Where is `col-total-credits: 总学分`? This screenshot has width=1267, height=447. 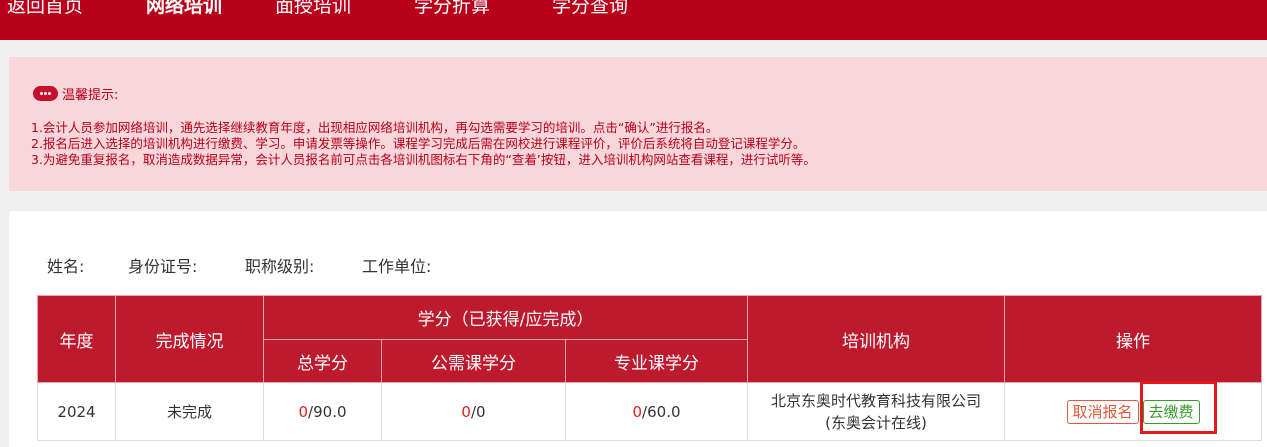
col-total-credits: 总学分 is located at coordinates (322, 361).